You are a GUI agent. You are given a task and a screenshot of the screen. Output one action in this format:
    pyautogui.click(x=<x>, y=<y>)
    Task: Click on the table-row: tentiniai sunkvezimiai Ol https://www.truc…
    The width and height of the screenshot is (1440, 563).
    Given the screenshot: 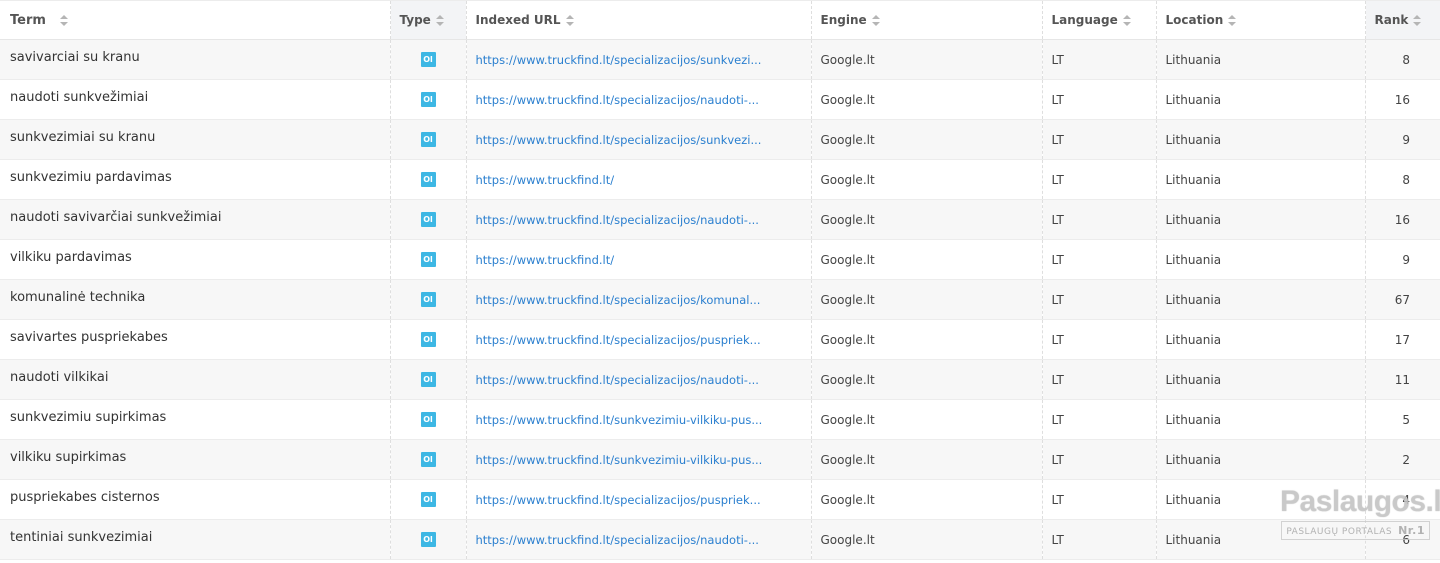 What is the action you would take?
    pyautogui.click(x=720, y=539)
    